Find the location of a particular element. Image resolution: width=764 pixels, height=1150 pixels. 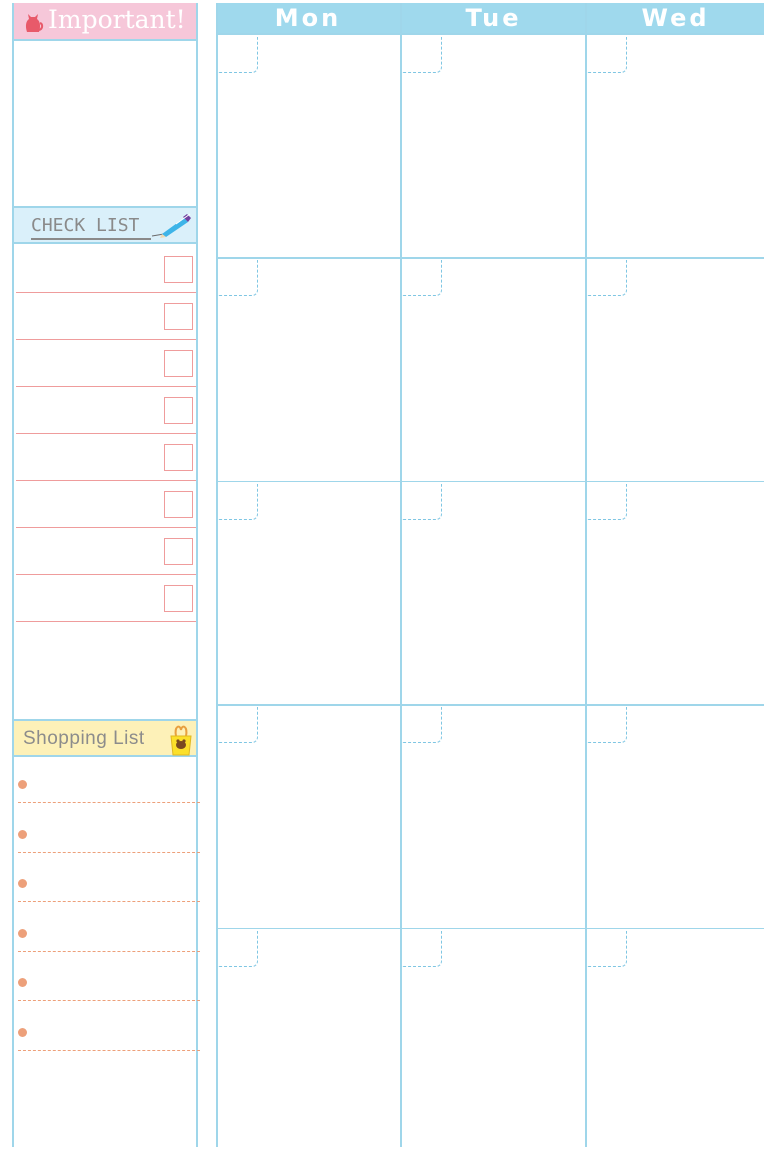

important-header: Important! is located at coordinates (105, 22).